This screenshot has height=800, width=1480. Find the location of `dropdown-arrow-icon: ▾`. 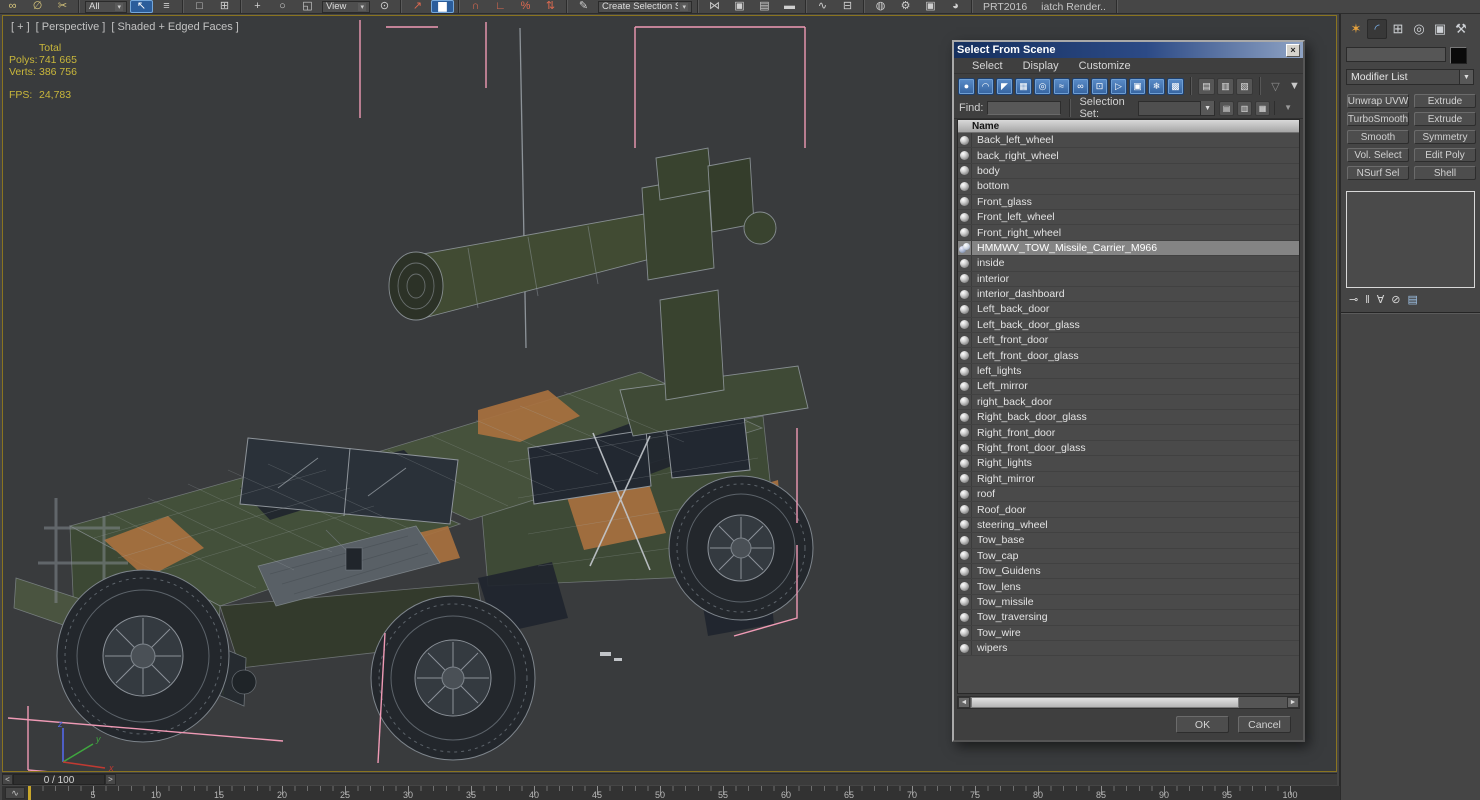

dropdown-arrow-icon: ▾ is located at coordinates (119, 6).